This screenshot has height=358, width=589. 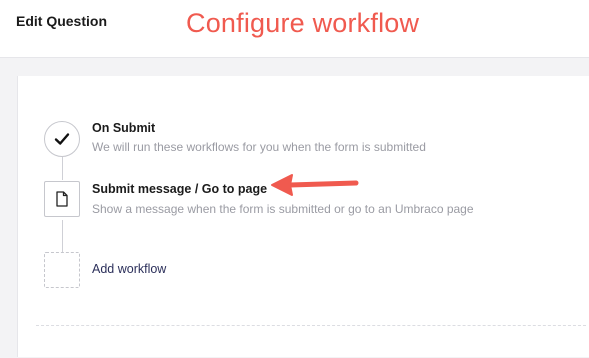 I want to click on document-icon, so click(x=62, y=199).